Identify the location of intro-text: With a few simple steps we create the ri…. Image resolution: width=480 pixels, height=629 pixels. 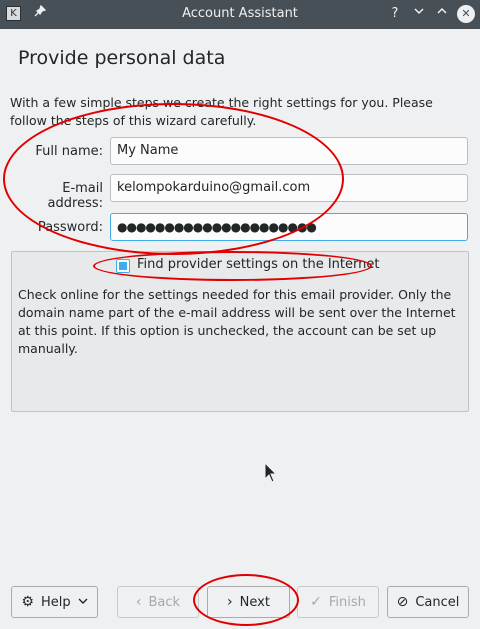
(221, 111).